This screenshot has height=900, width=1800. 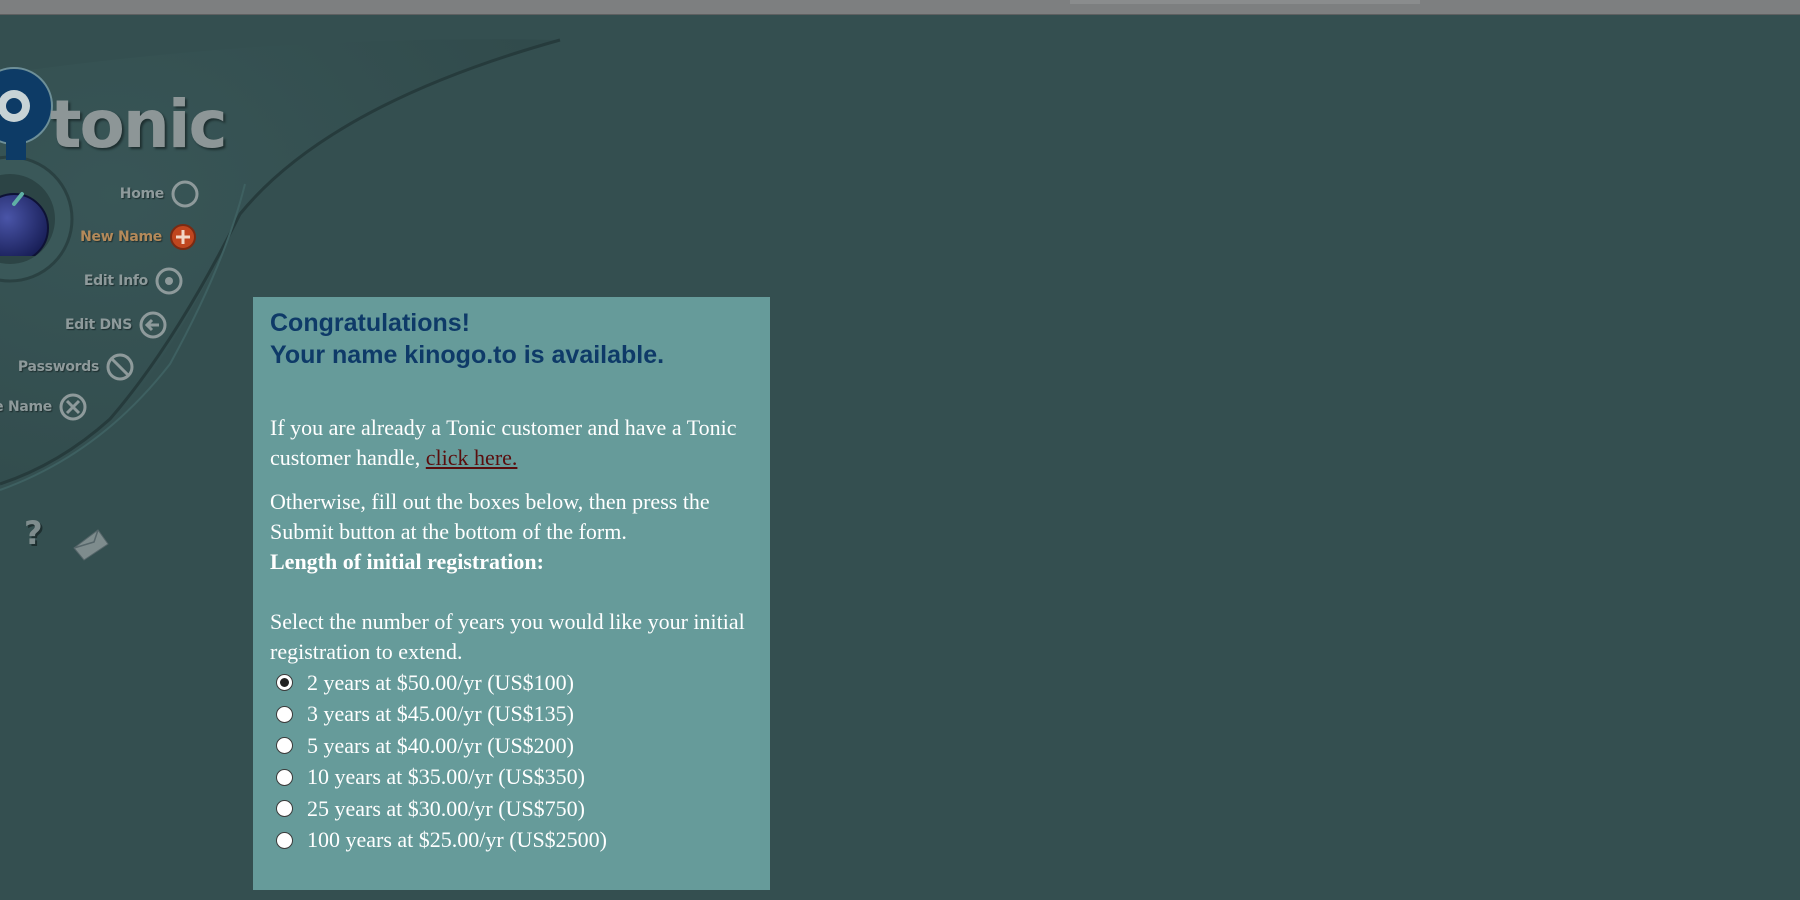 I want to click on x-circle-icon, so click(x=73, y=407).